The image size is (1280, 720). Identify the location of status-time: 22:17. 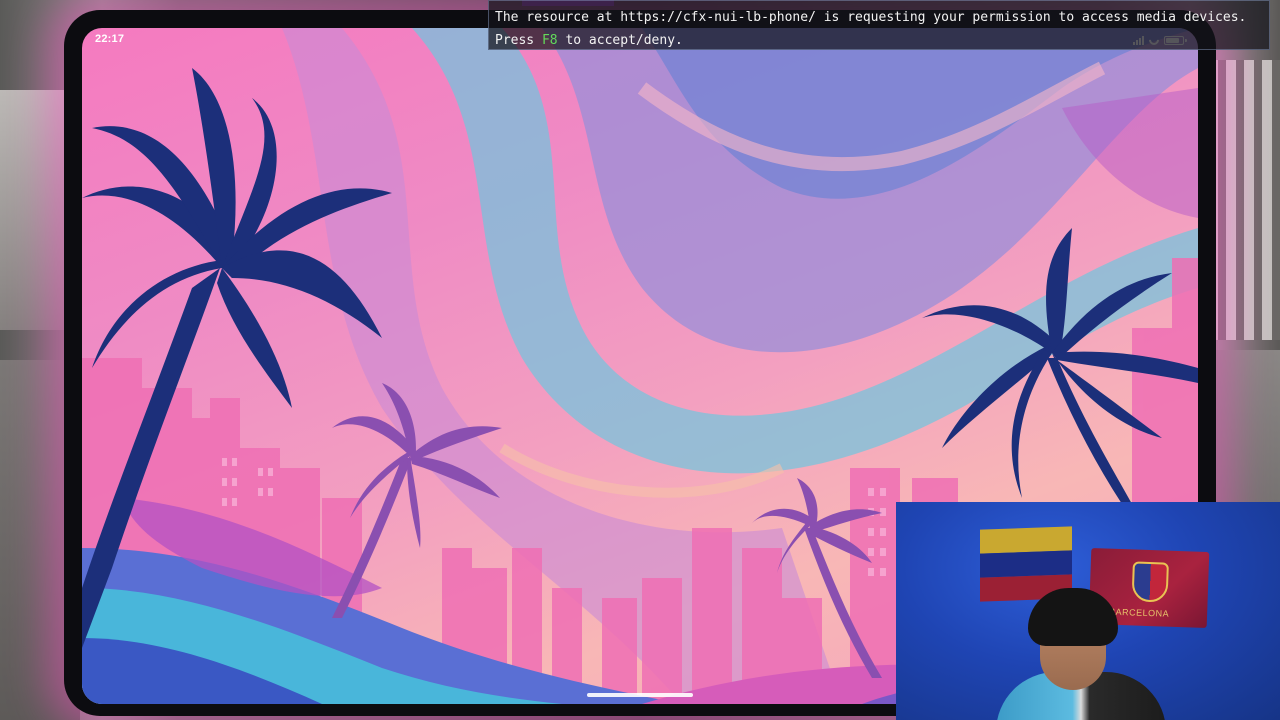
(110, 39).